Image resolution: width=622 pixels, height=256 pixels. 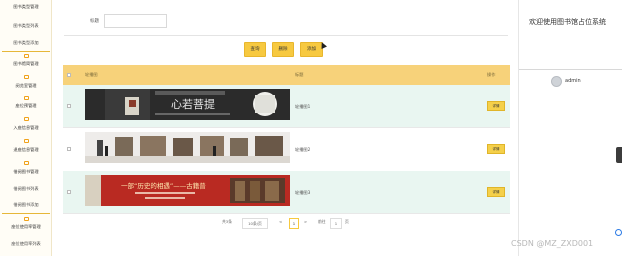 I want to click on sidebar-item-seat-out: 退座信息管理, so click(x=26, y=150).